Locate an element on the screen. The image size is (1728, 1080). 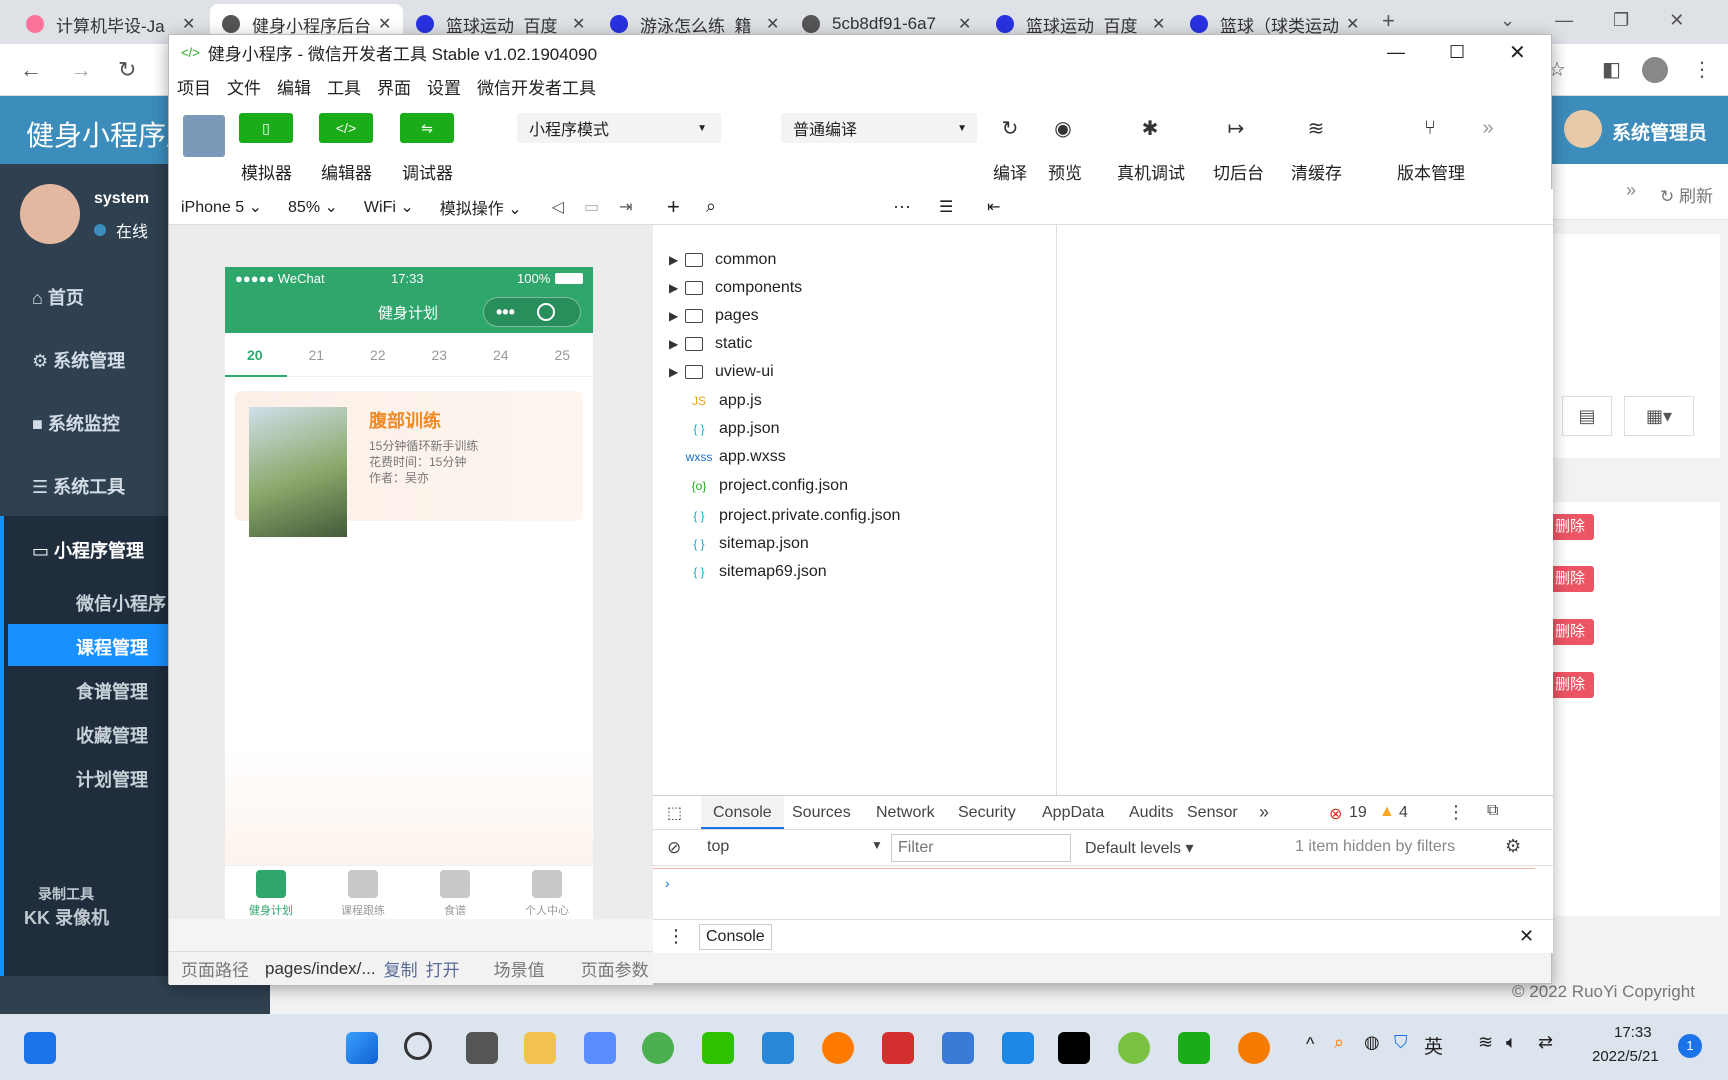
debugger-icon: ⇋ is located at coordinates (427, 128).